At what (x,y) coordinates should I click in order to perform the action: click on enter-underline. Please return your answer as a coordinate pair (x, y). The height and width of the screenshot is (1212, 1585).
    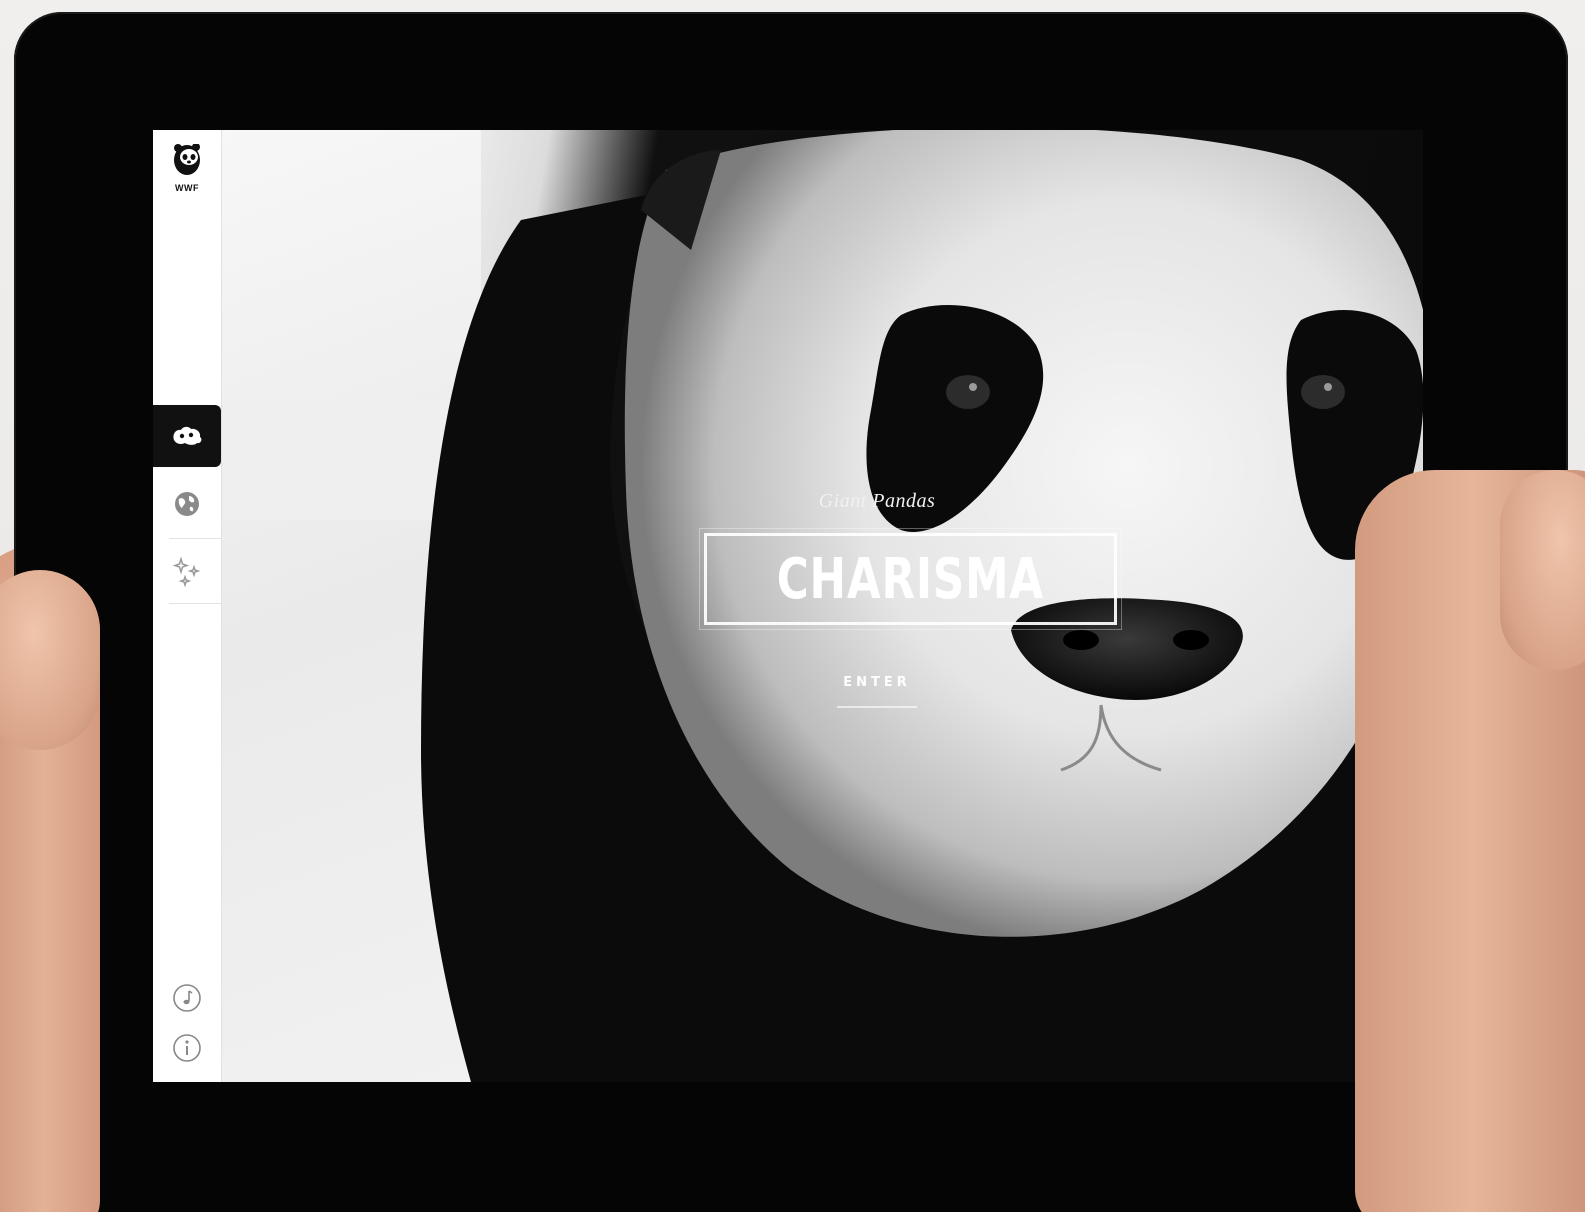
    Looking at the image, I should click on (877, 707).